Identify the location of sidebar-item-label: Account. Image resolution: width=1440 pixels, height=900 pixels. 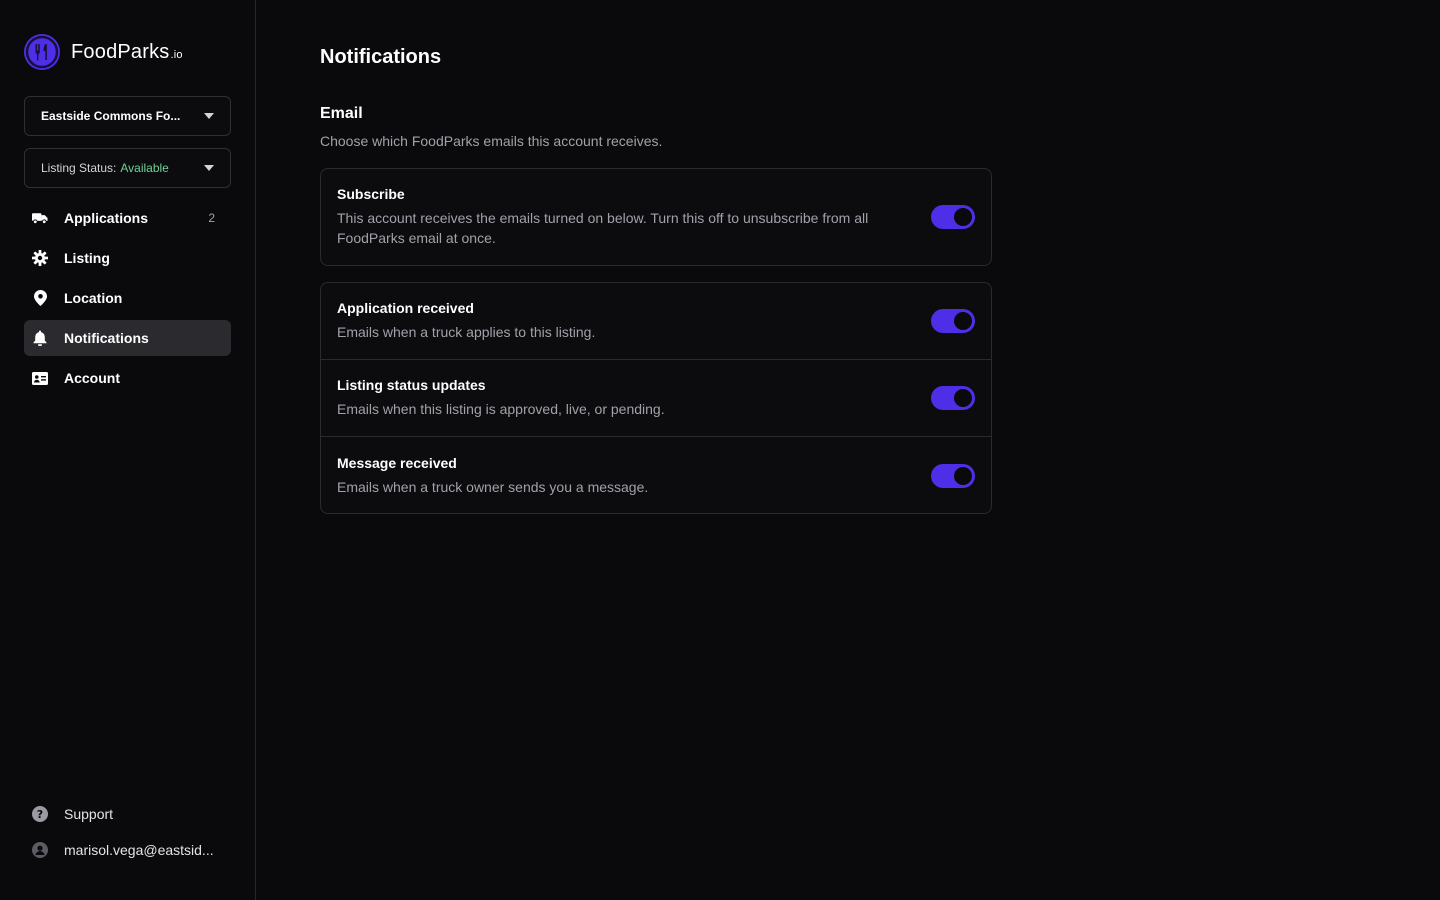
(92, 378).